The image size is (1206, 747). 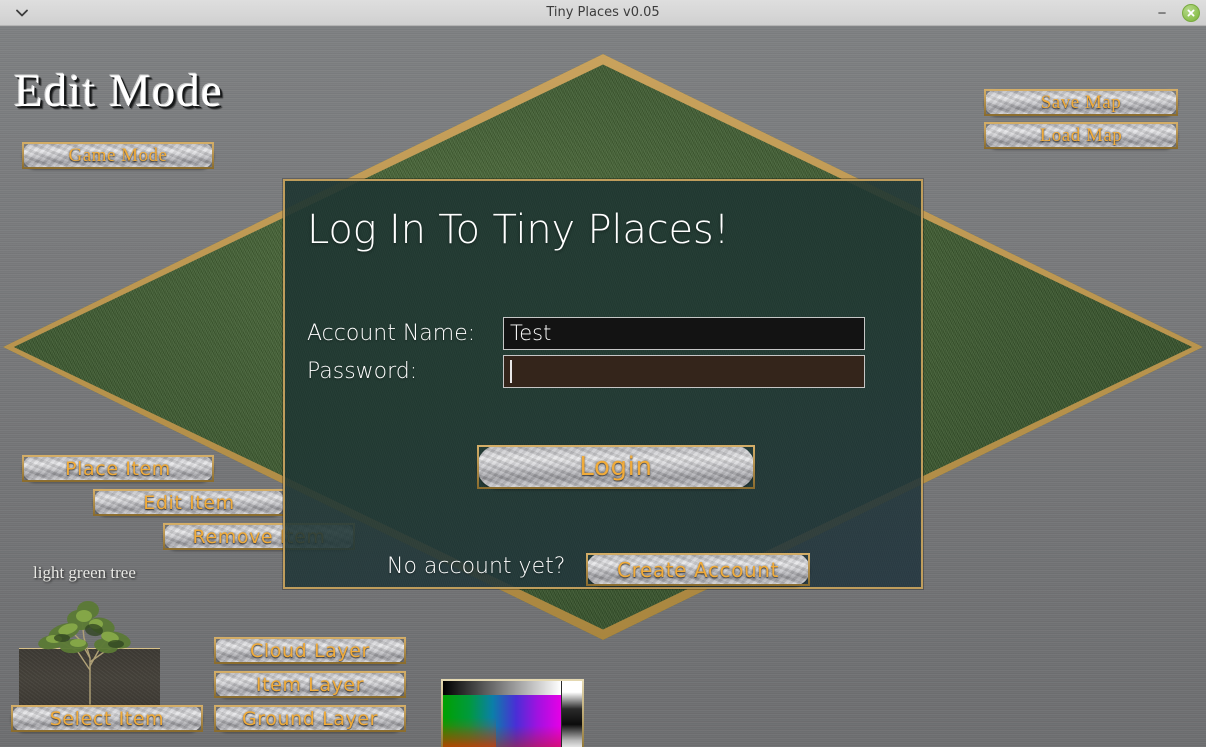 I want to click on edit-item-button: Edit Item, so click(x=189, y=502).